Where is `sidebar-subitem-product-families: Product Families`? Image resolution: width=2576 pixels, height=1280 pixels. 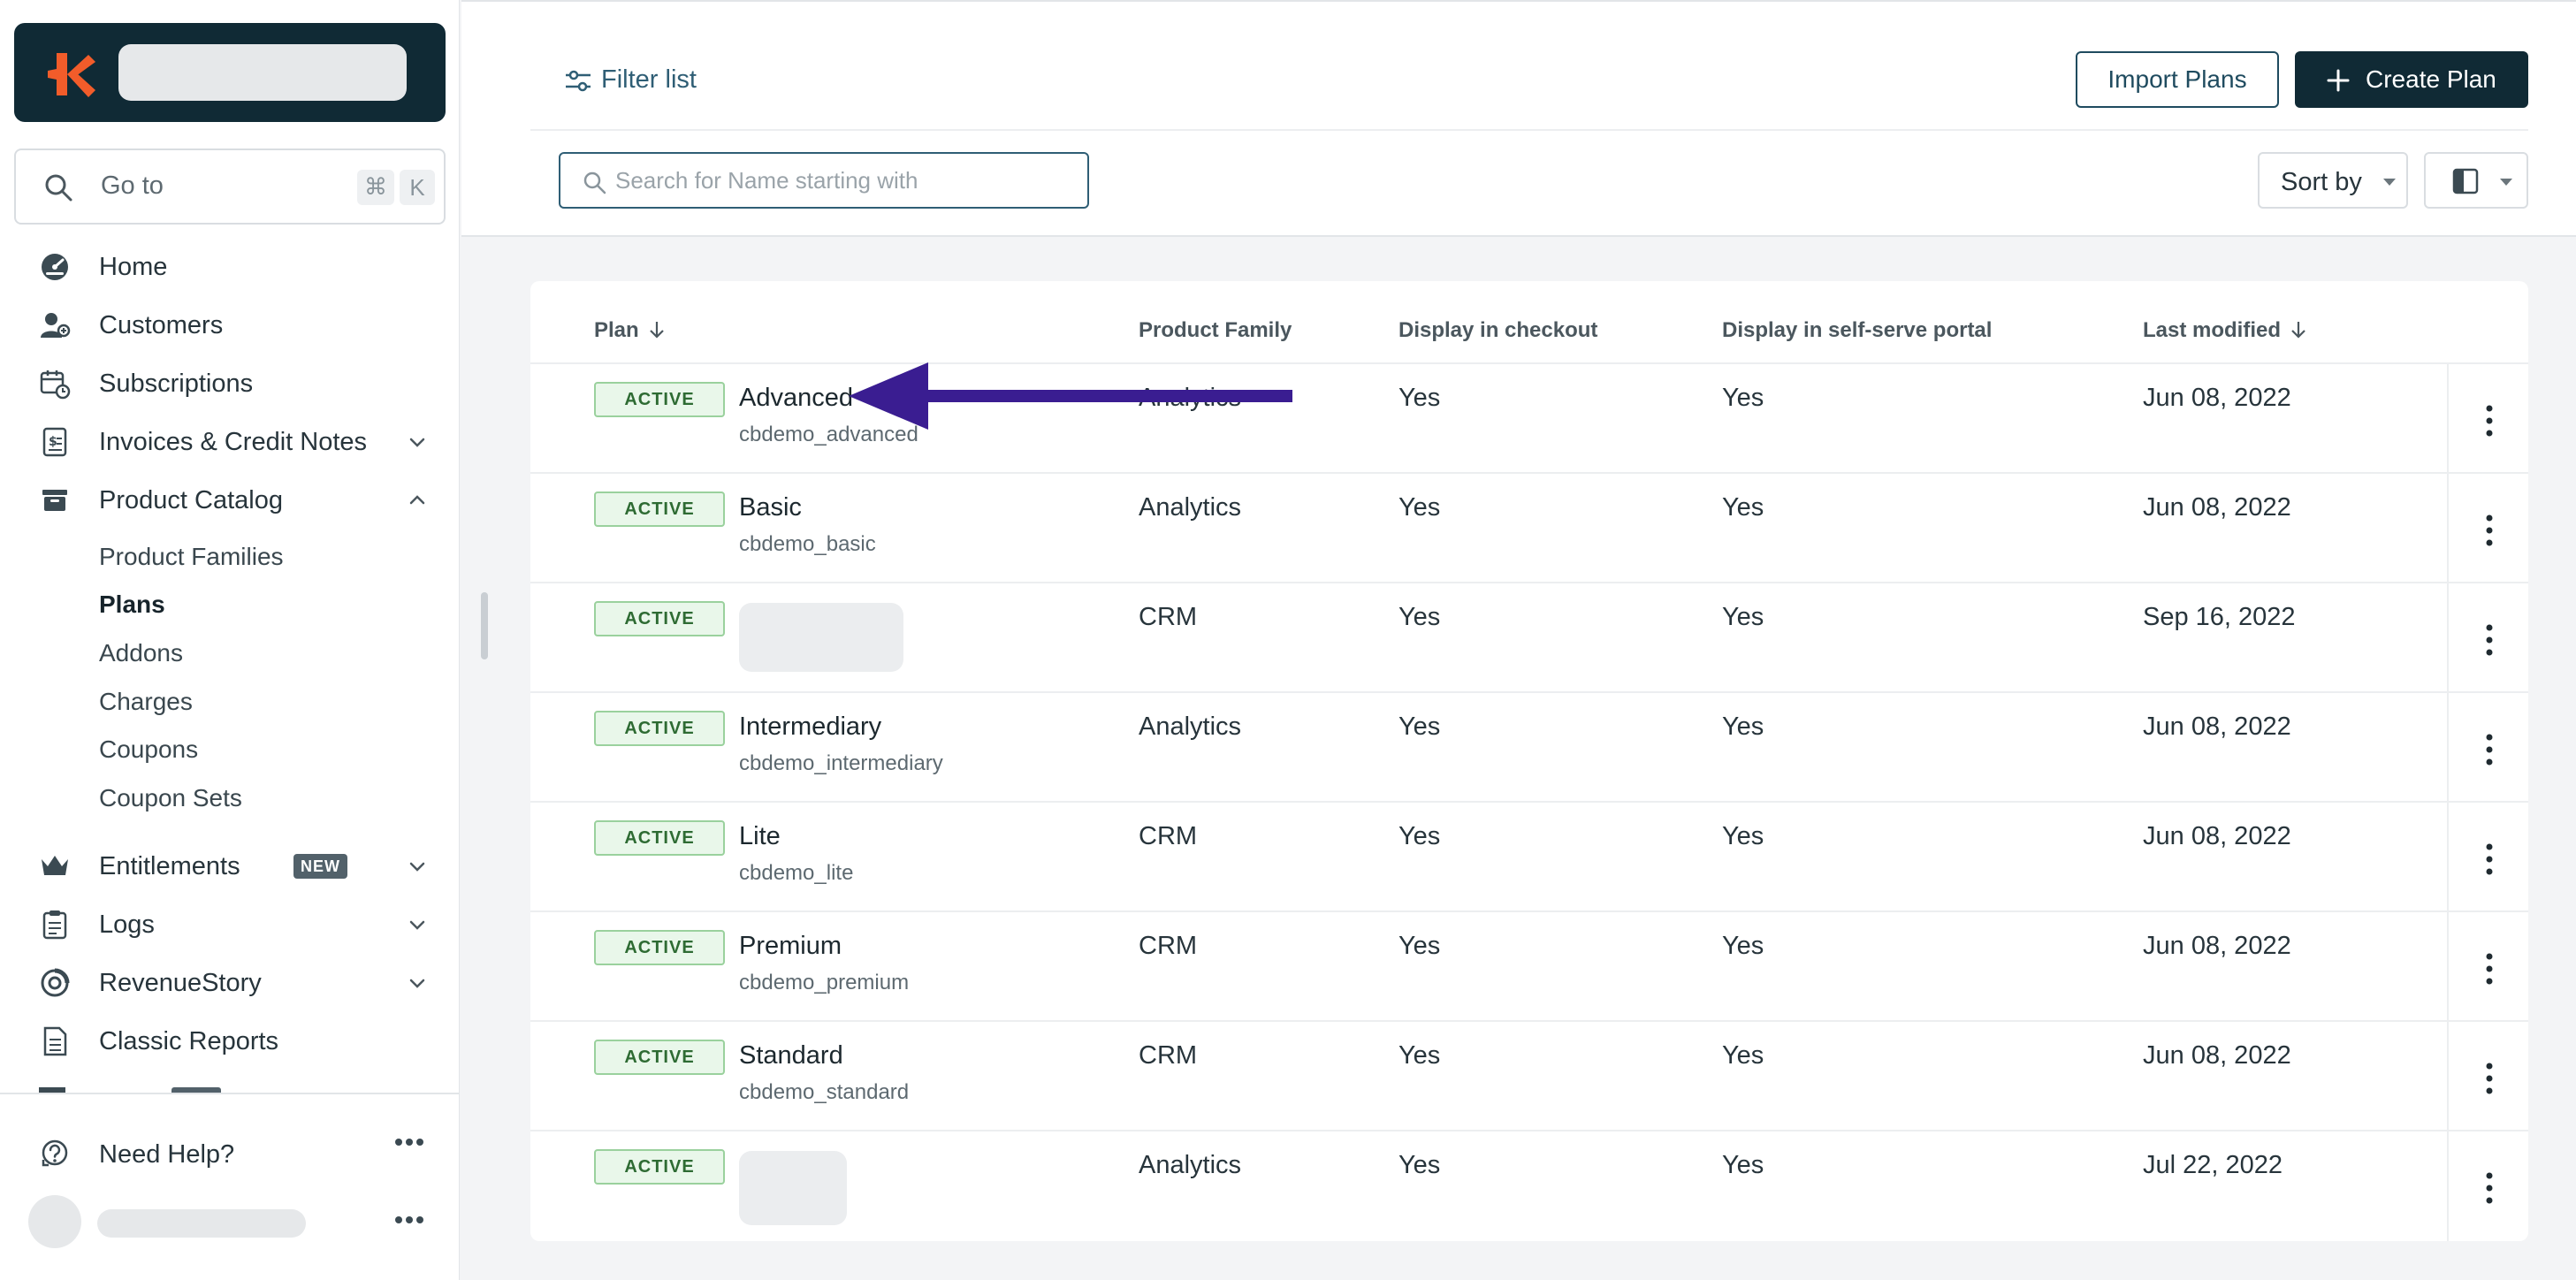 sidebar-subitem-product-families: Product Families is located at coordinates (191, 557).